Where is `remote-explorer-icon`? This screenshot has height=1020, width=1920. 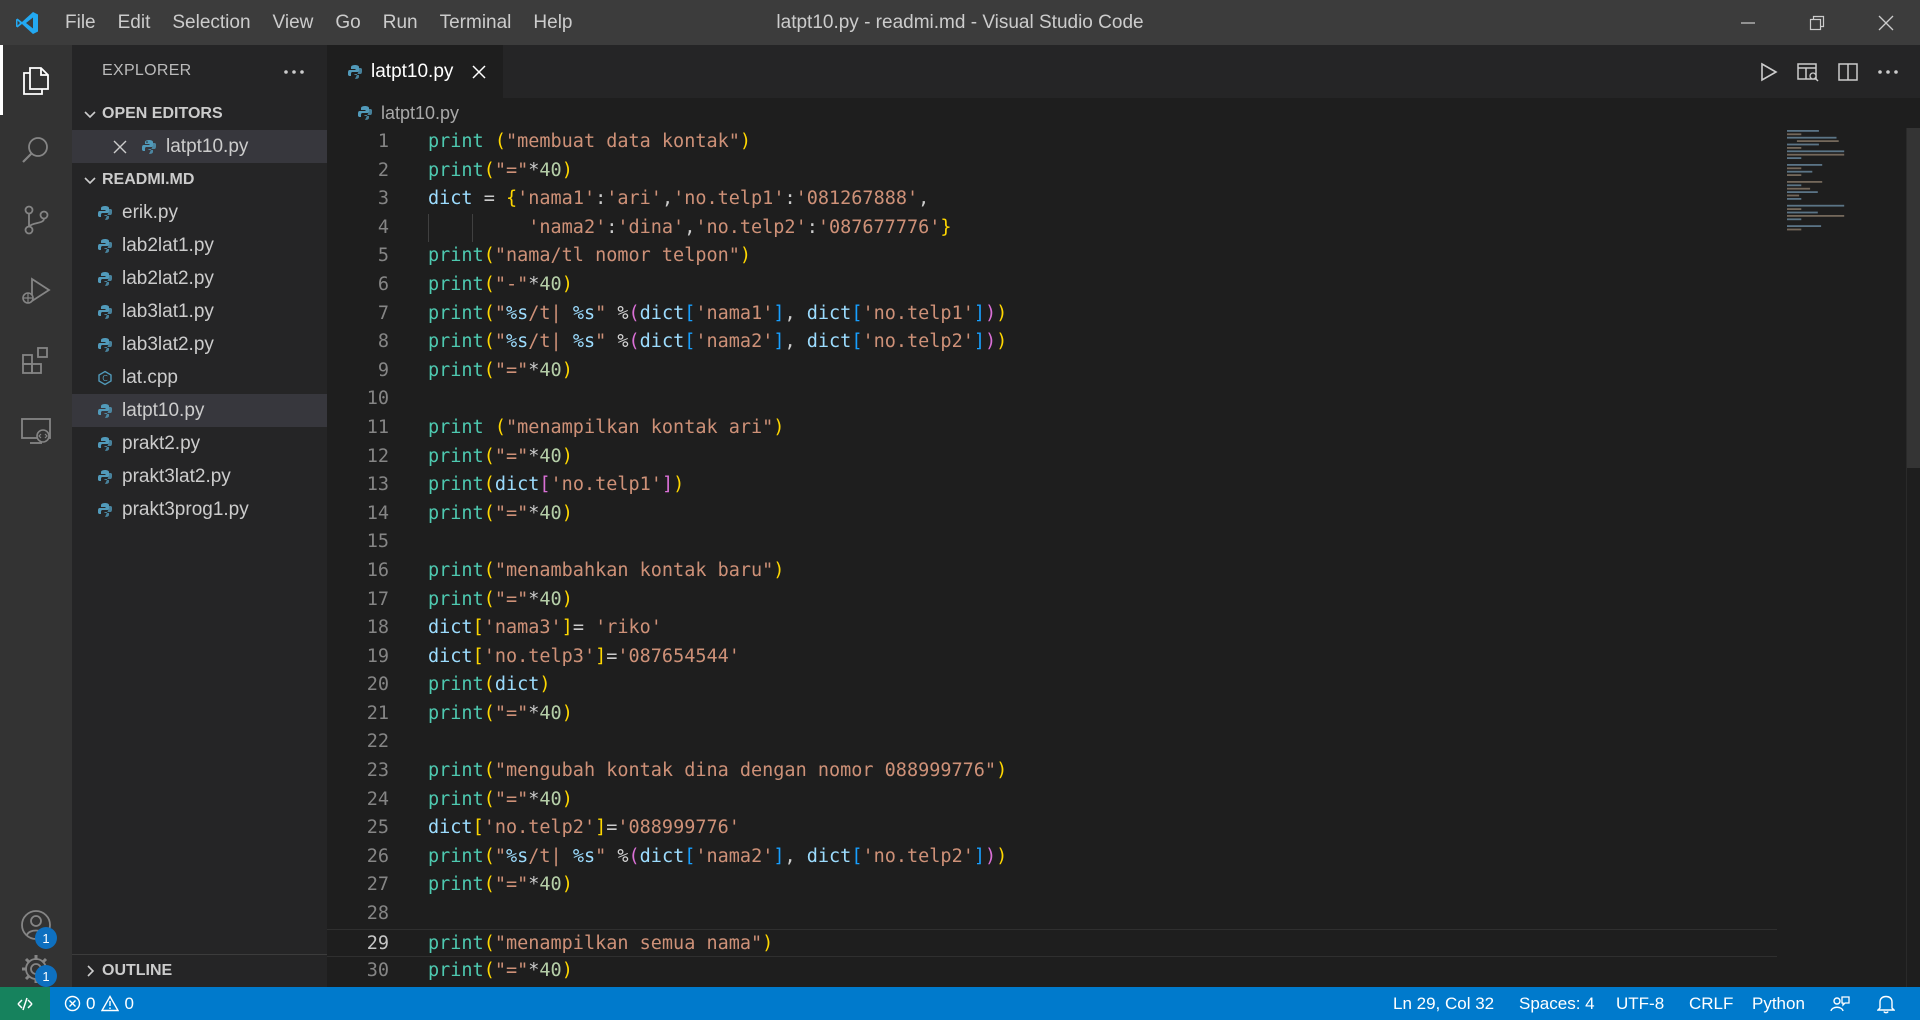 remote-explorer-icon is located at coordinates (36, 431).